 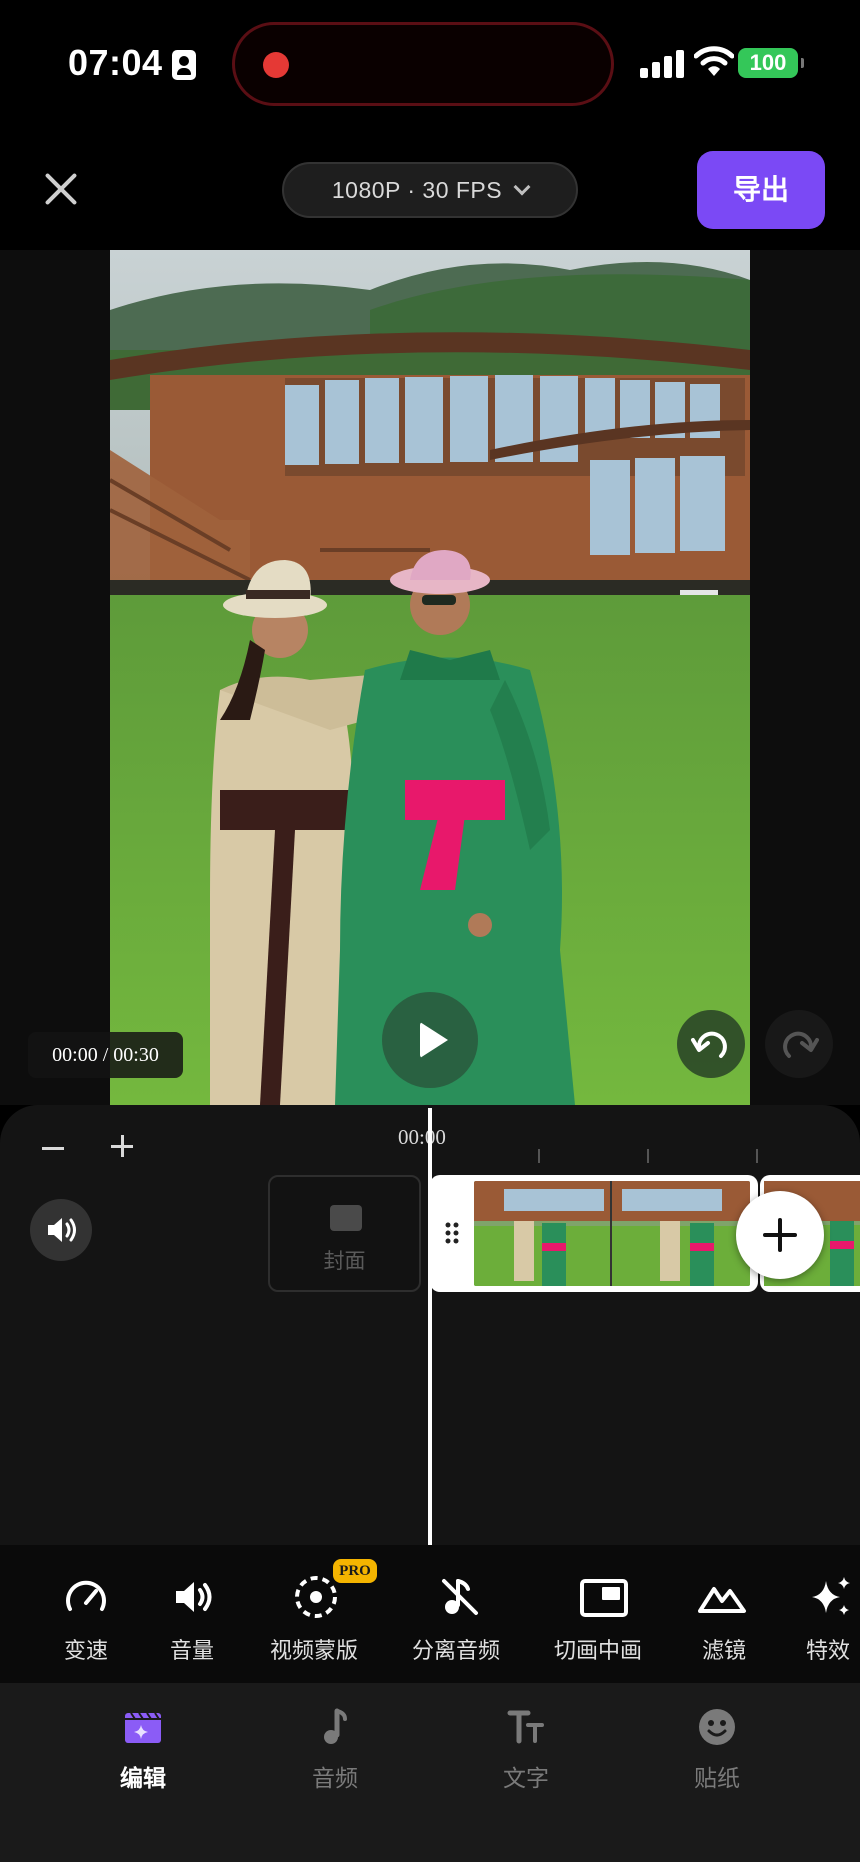 I want to click on video-clip, so click(x=594, y=1233).